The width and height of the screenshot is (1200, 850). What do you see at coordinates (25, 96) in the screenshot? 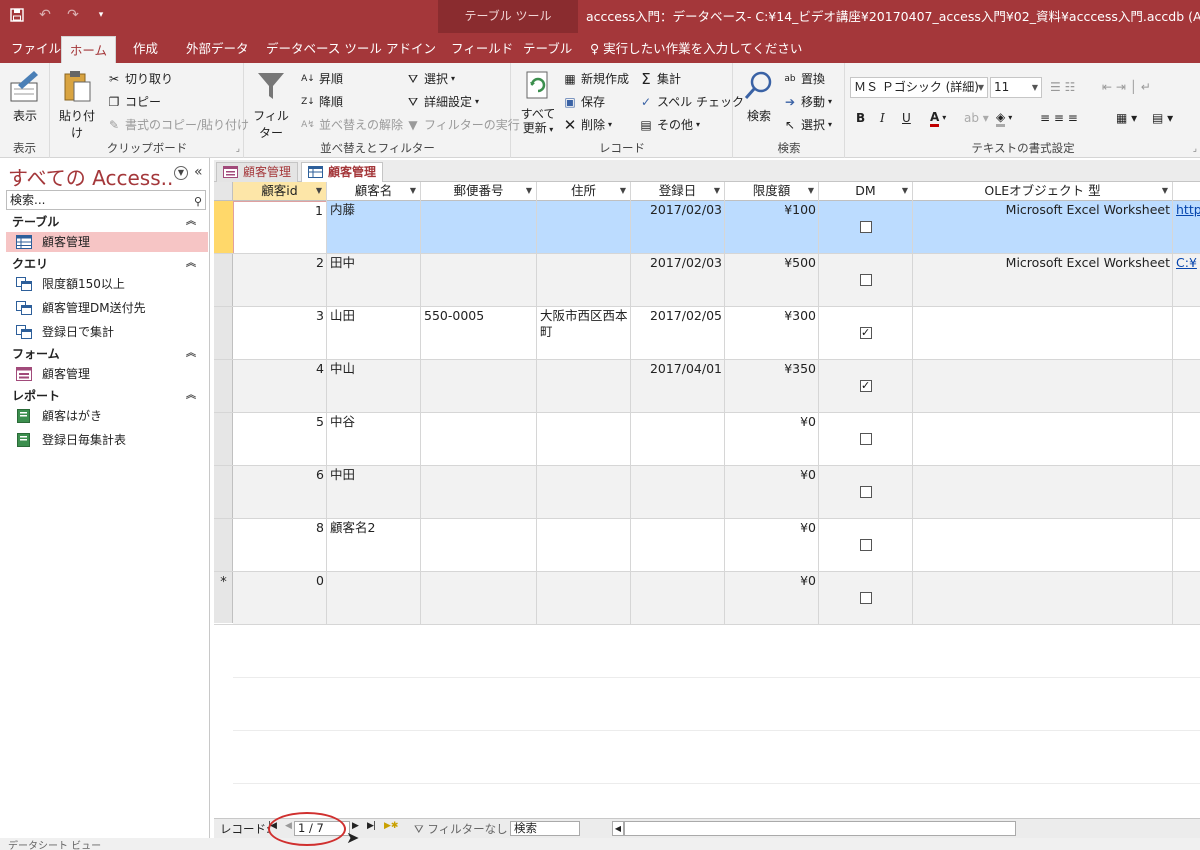
I see `view-button: 表示` at bounding box center [25, 96].